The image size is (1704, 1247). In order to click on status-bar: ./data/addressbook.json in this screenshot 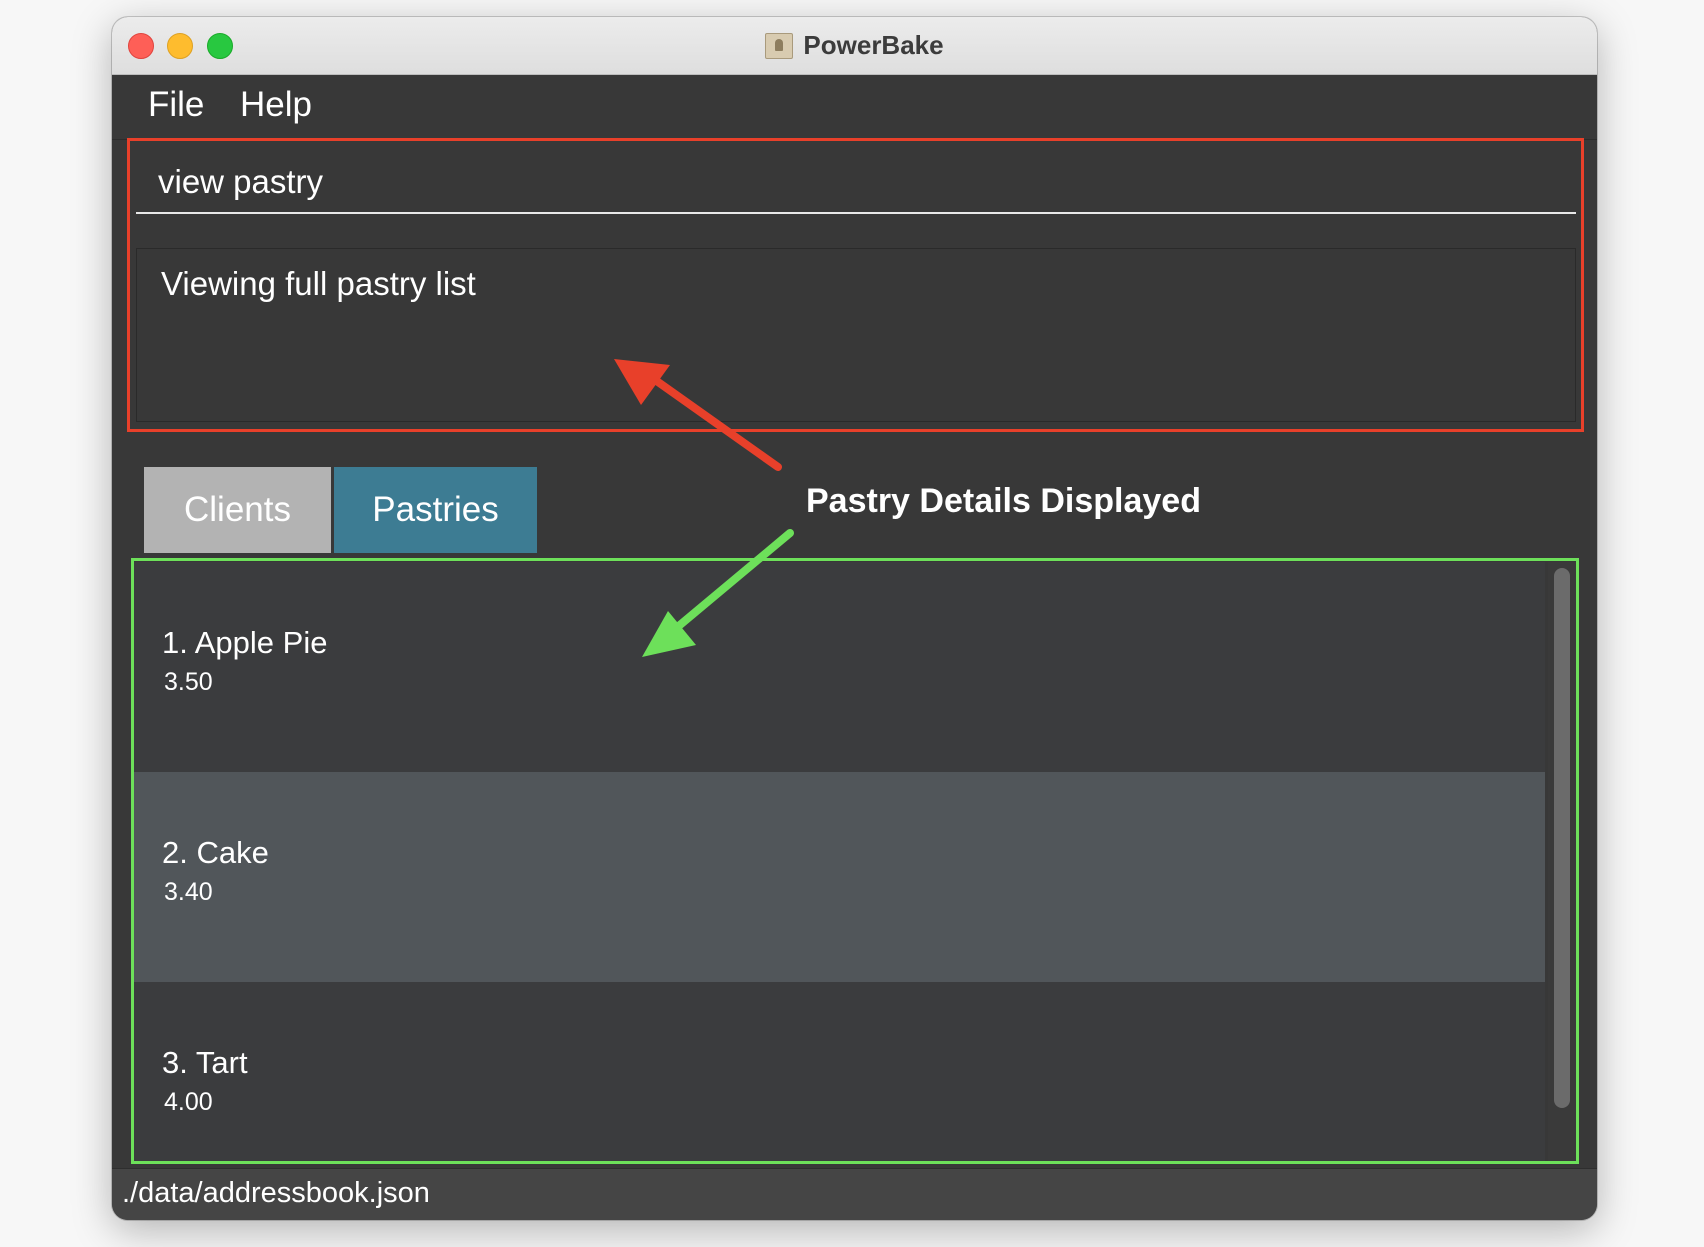, I will do `click(854, 1194)`.